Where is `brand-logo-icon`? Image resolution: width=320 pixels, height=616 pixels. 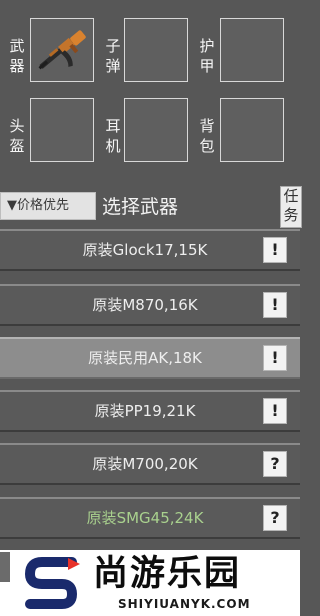
brand-logo-icon is located at coordinates (52, 583).